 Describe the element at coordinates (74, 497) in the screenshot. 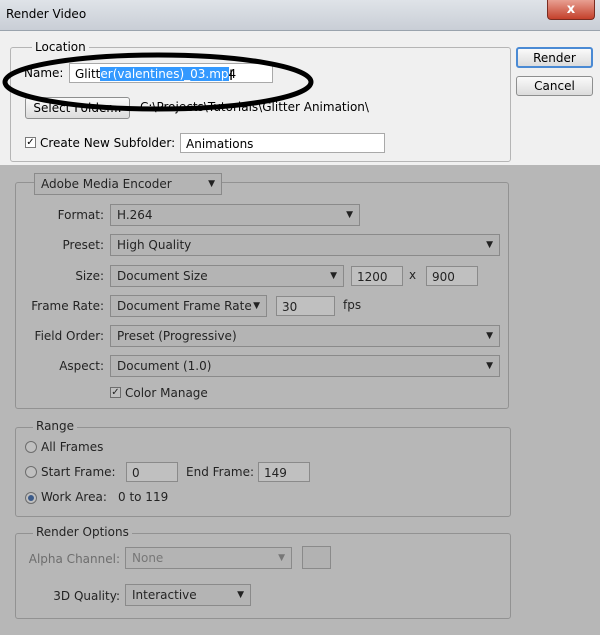

I see `work-area-label: Work Area:` at that location.